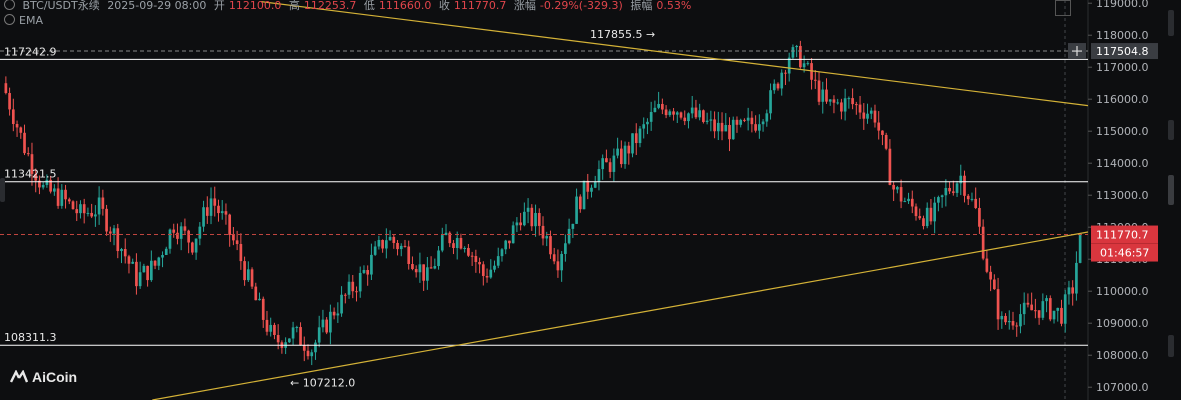  What do you see at coordinates (30, 51) in the screenshot?
I see `level-label: 117242.9` at bounding box center [30, 51].